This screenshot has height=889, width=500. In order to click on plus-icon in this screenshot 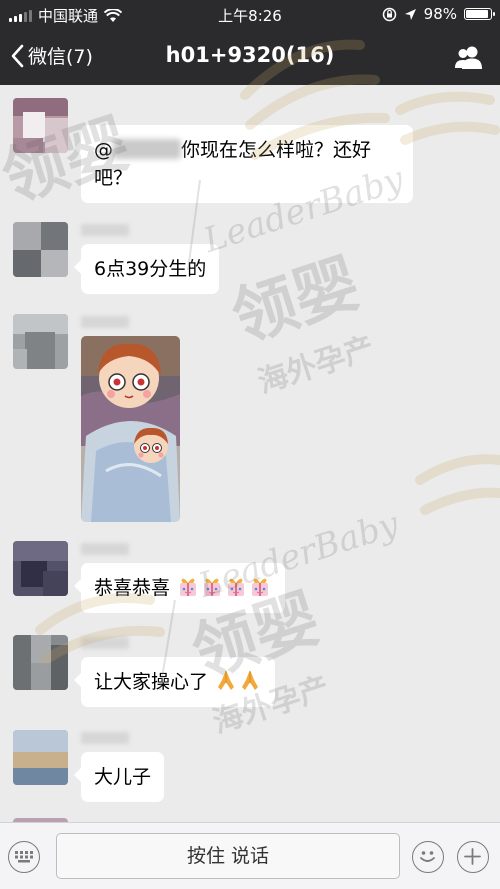, I will do `click(472, 856)`.